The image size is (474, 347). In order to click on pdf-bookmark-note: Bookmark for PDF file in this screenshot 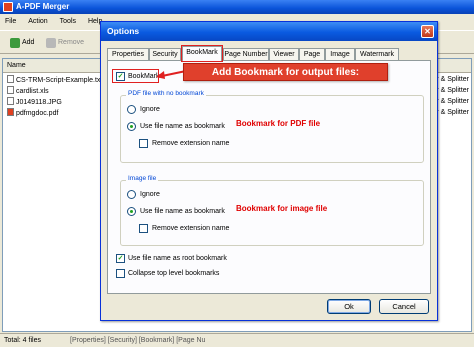, I will do `click(278, 123)`.